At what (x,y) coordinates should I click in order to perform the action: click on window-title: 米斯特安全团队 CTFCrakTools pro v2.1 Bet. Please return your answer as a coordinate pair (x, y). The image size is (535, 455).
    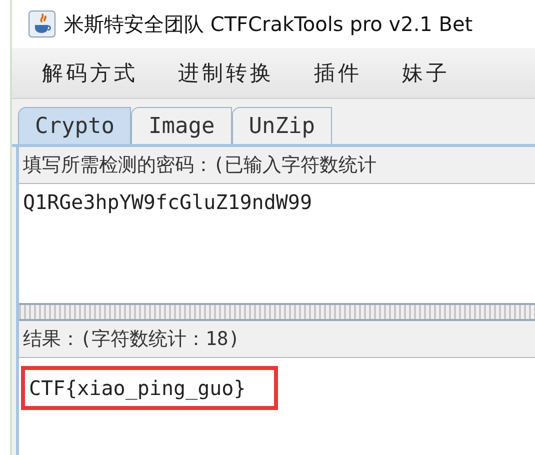
    Looking at the image, I should click on (268, 24).